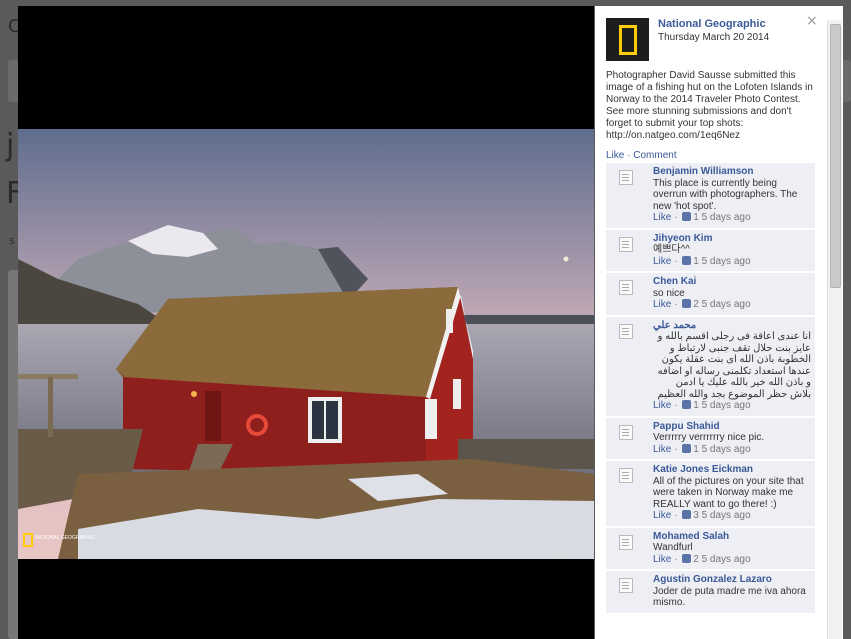 This screenshot has height=639, width=851. Describe the element at coordinates (712, 24) in the screenshot. I see `page-name-link: National Geographic` at that location.